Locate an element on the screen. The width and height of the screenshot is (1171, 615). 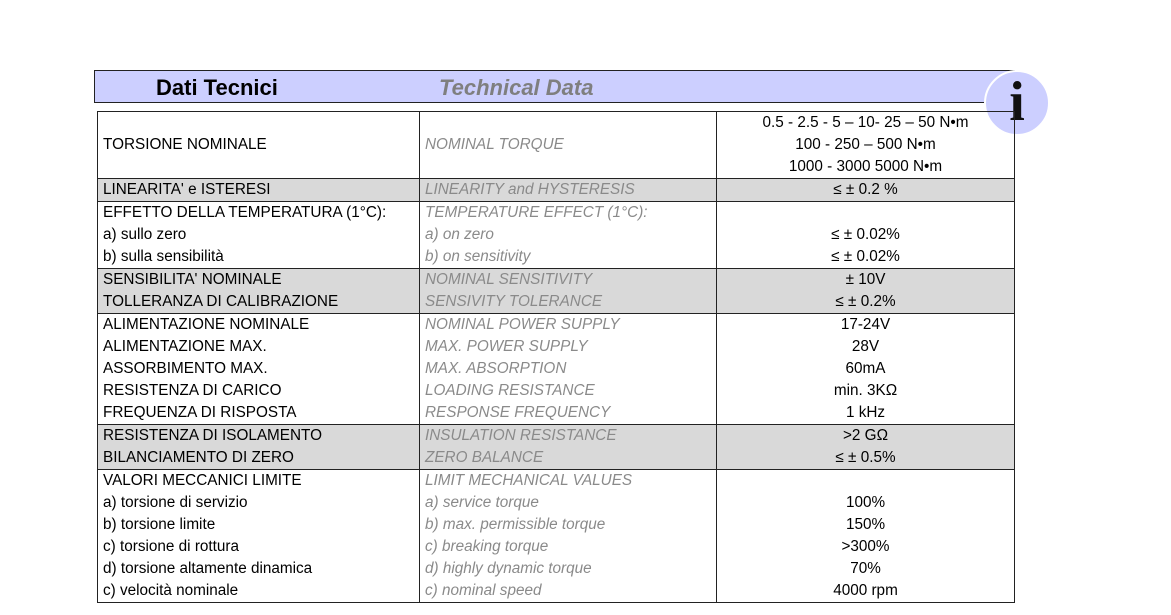
value-cell: ≤ ± 0.2 % is located at coordinates (865, 190).